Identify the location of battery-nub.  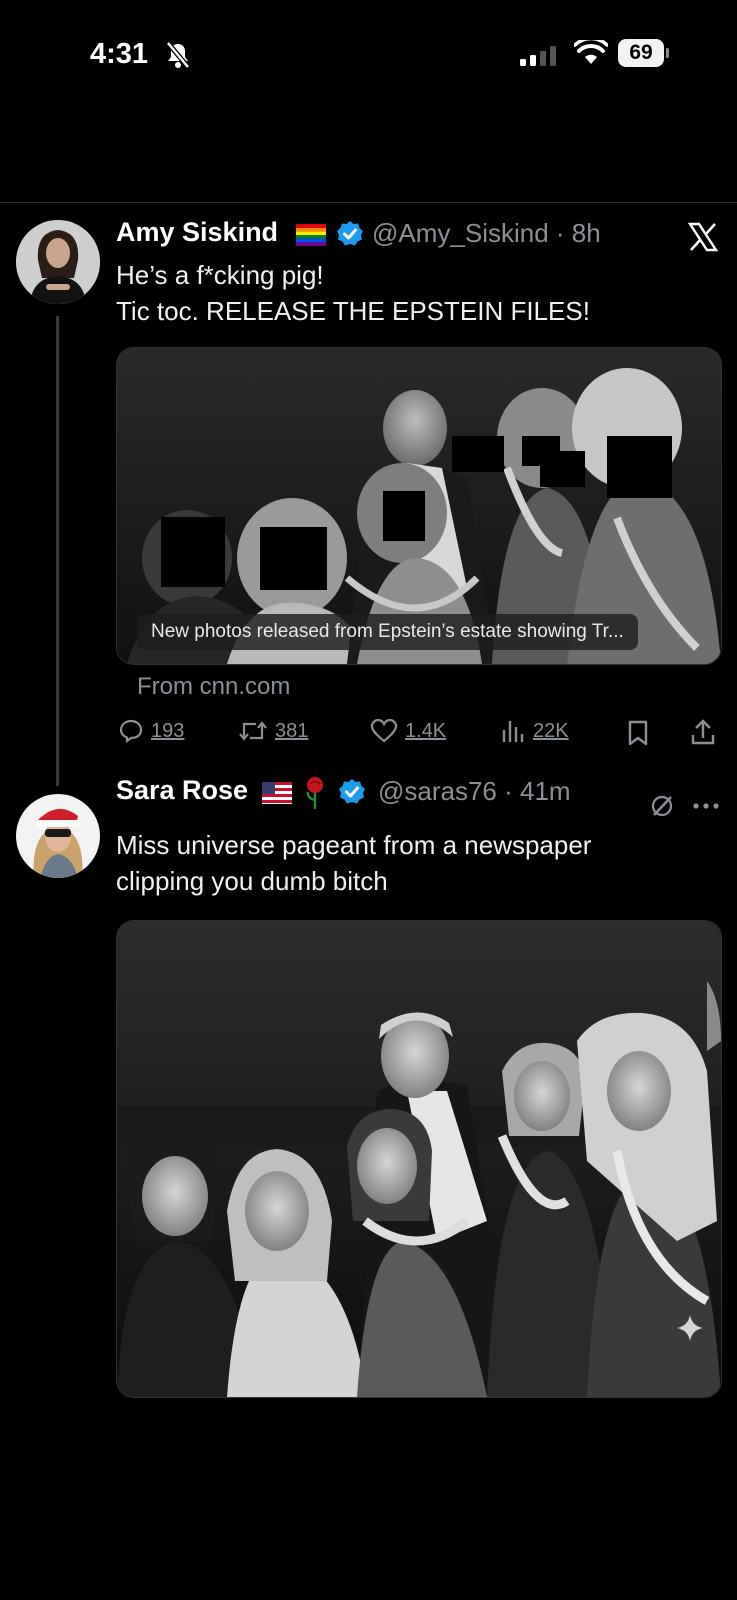
(667, 53).